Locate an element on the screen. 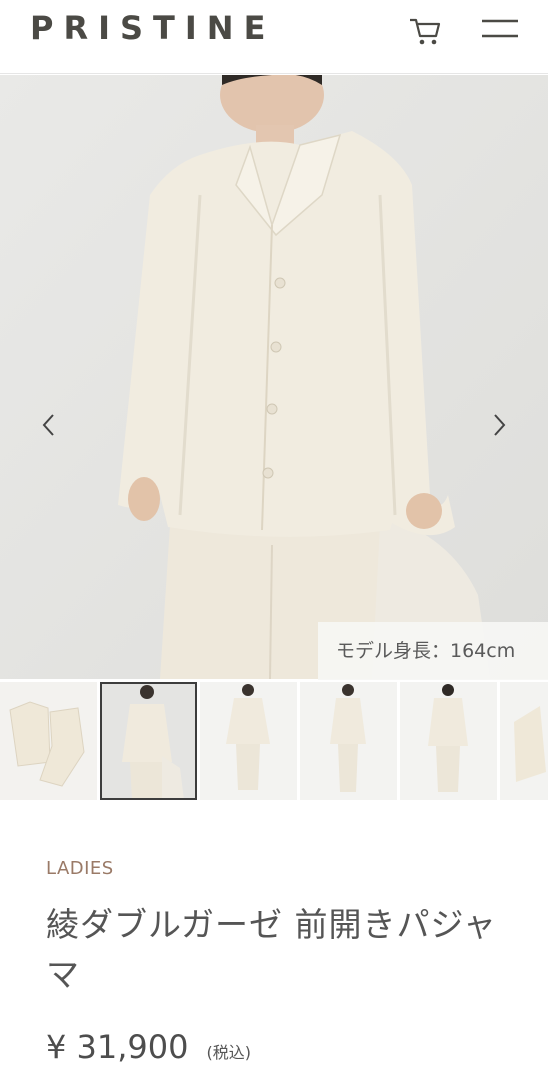  site-header: PRISTINE is located at coordinates (274, 37).